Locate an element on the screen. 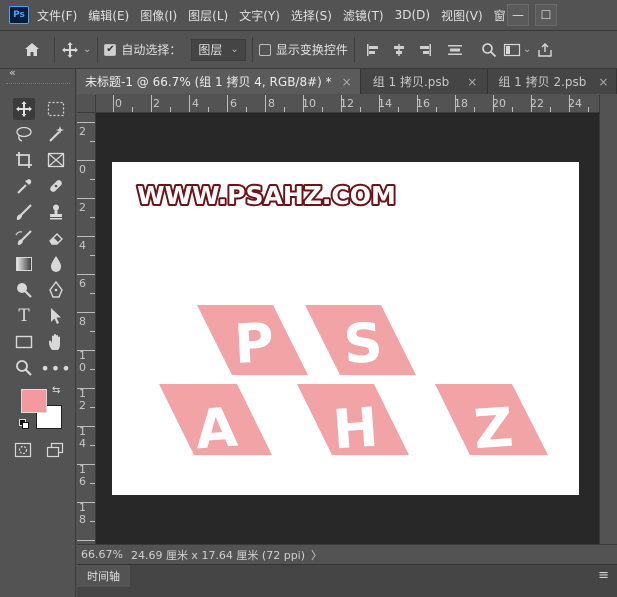  ruler-label: 14 is located at coordinates (385, 103).